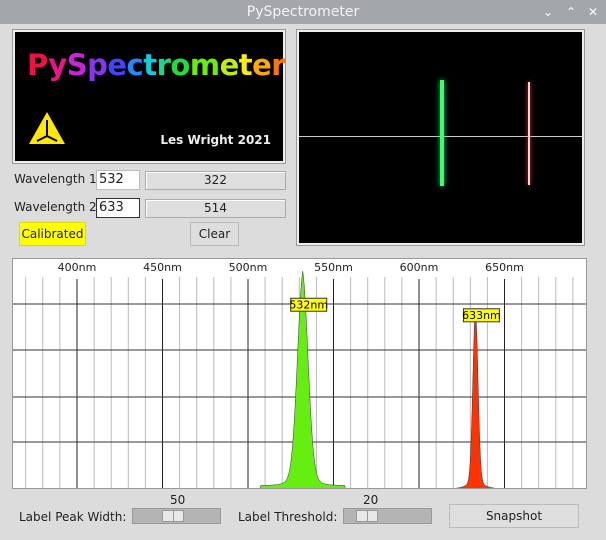 Image resolution: width=606 pixels, height=540 pixels. I want to click on logo-author: Les Wright 2021, so click(215, 140).